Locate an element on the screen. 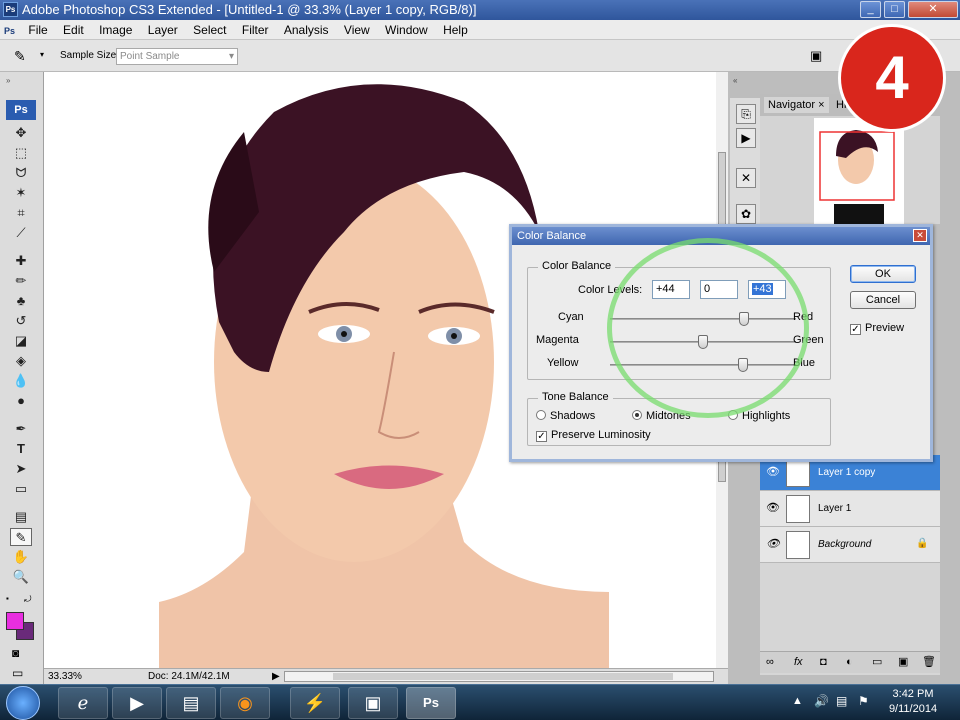 The height and width of the screenshot is (720, 960). screen-mode-icon: ▭ is located at coordinates (17, 673).